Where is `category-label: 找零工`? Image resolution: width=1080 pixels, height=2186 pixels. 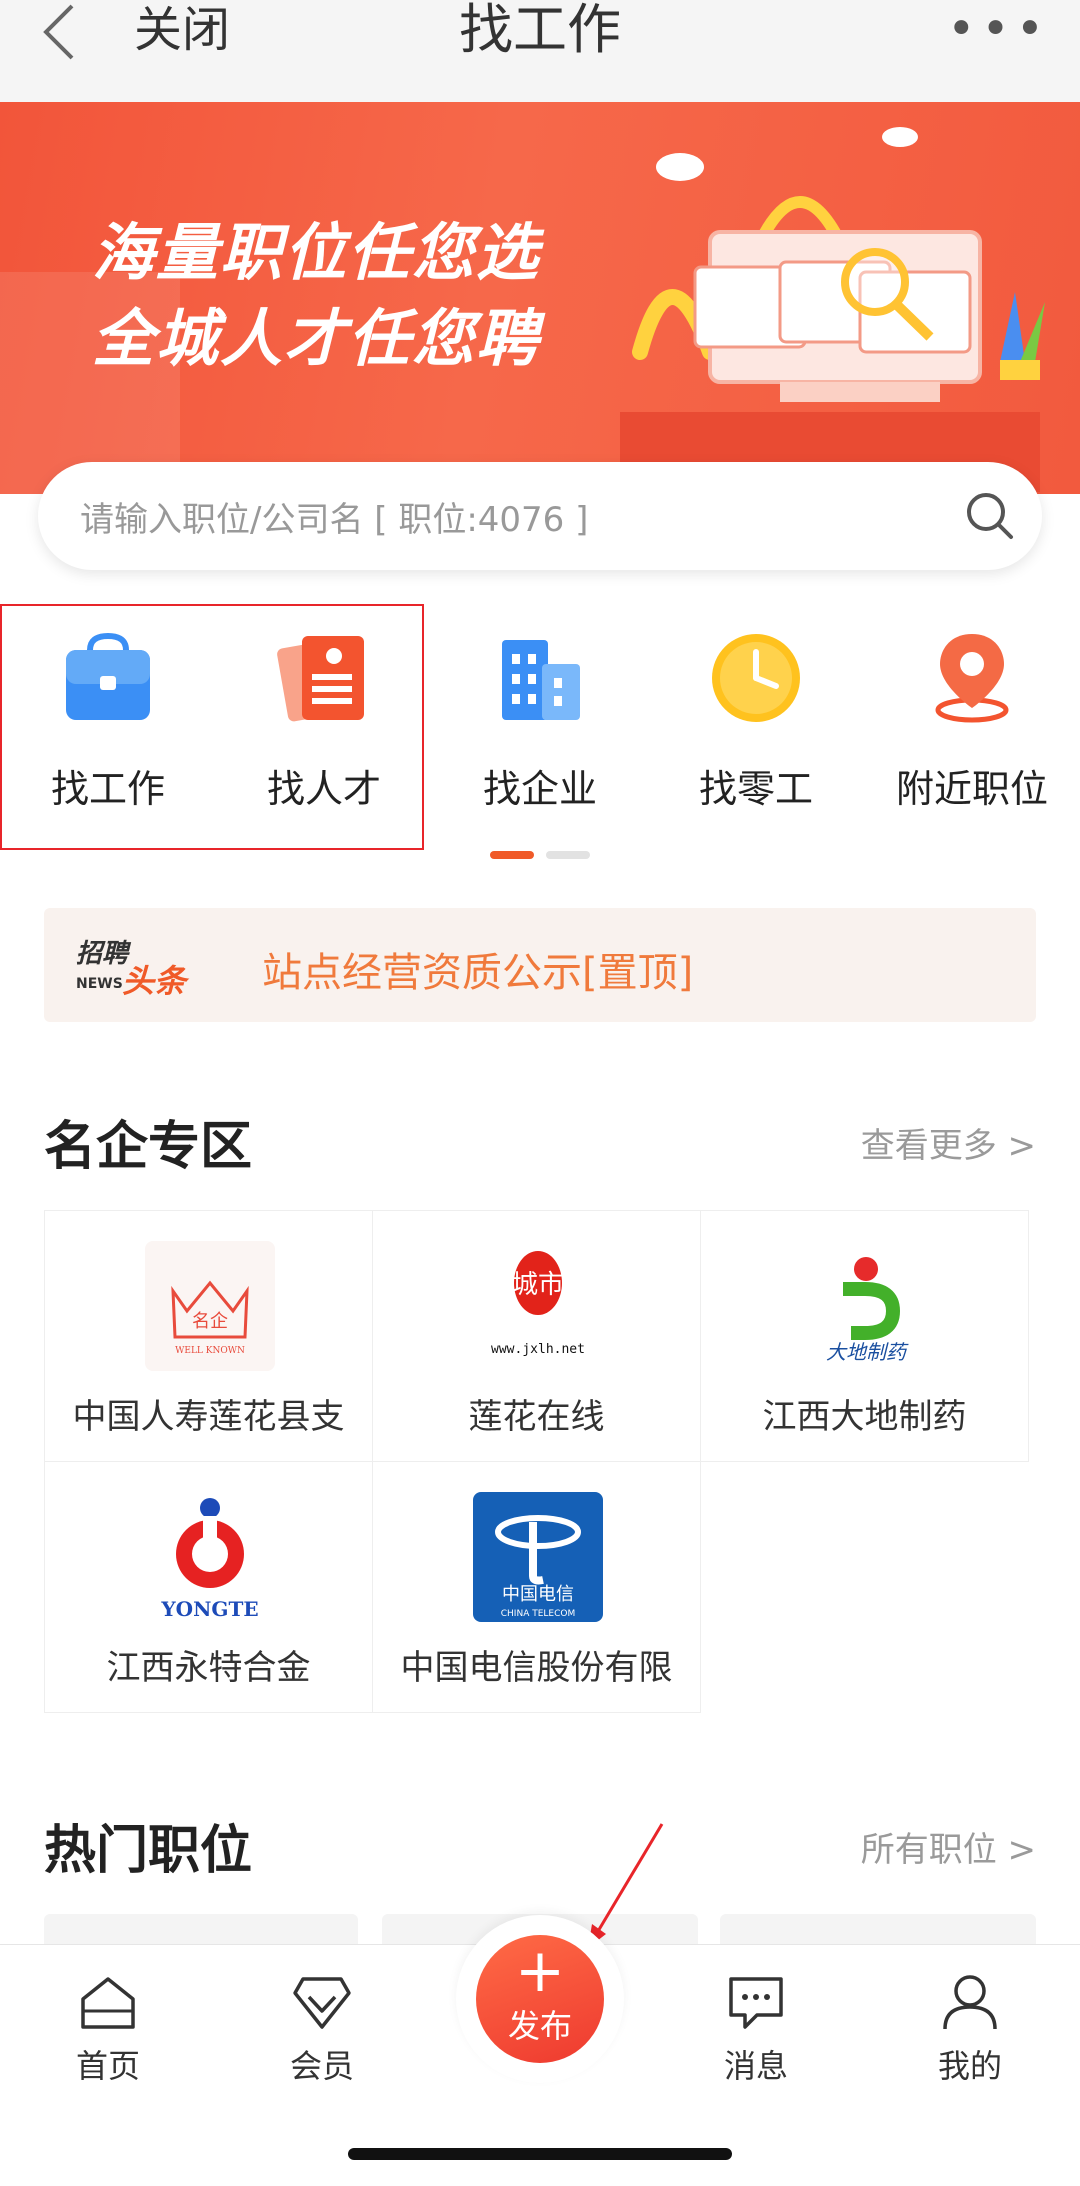 category-label: 找零工 is located at coordinates (755, 789).